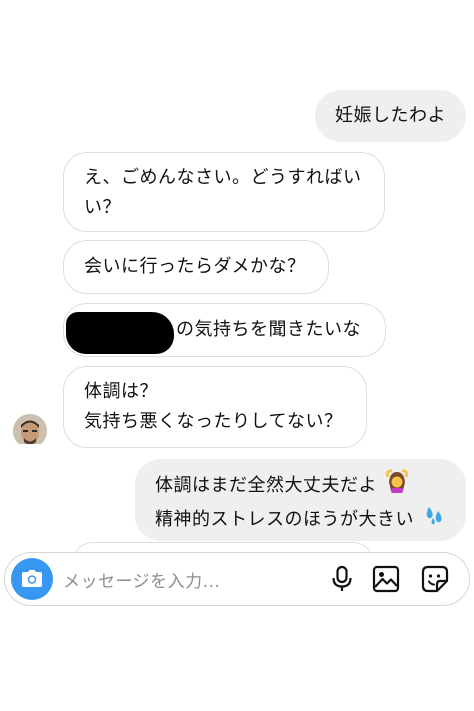 This screenshot has height=711, width=474. I want to click on sweat-droplets-icon, so click(434, 520).